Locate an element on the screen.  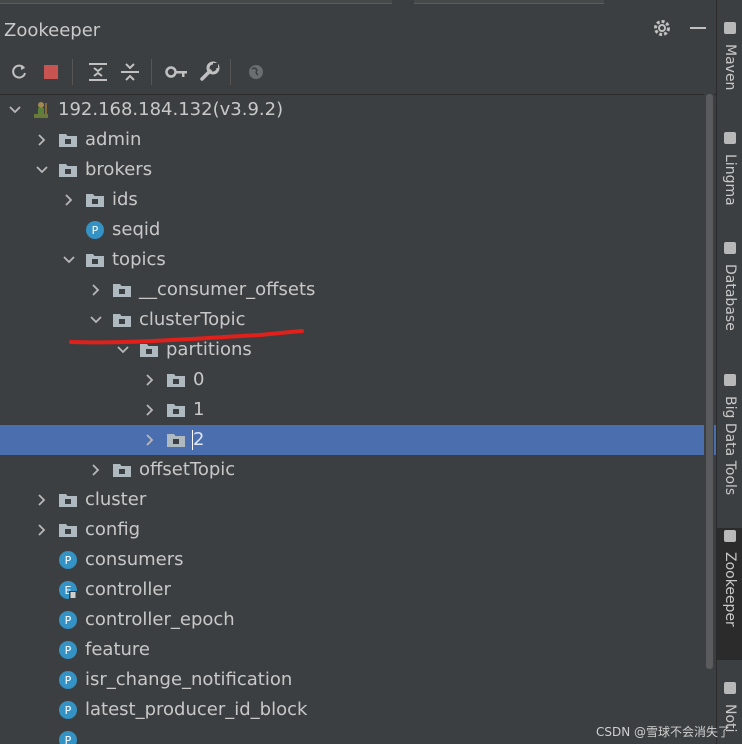
tree-node-label: config is located at coordinates (113, 529).